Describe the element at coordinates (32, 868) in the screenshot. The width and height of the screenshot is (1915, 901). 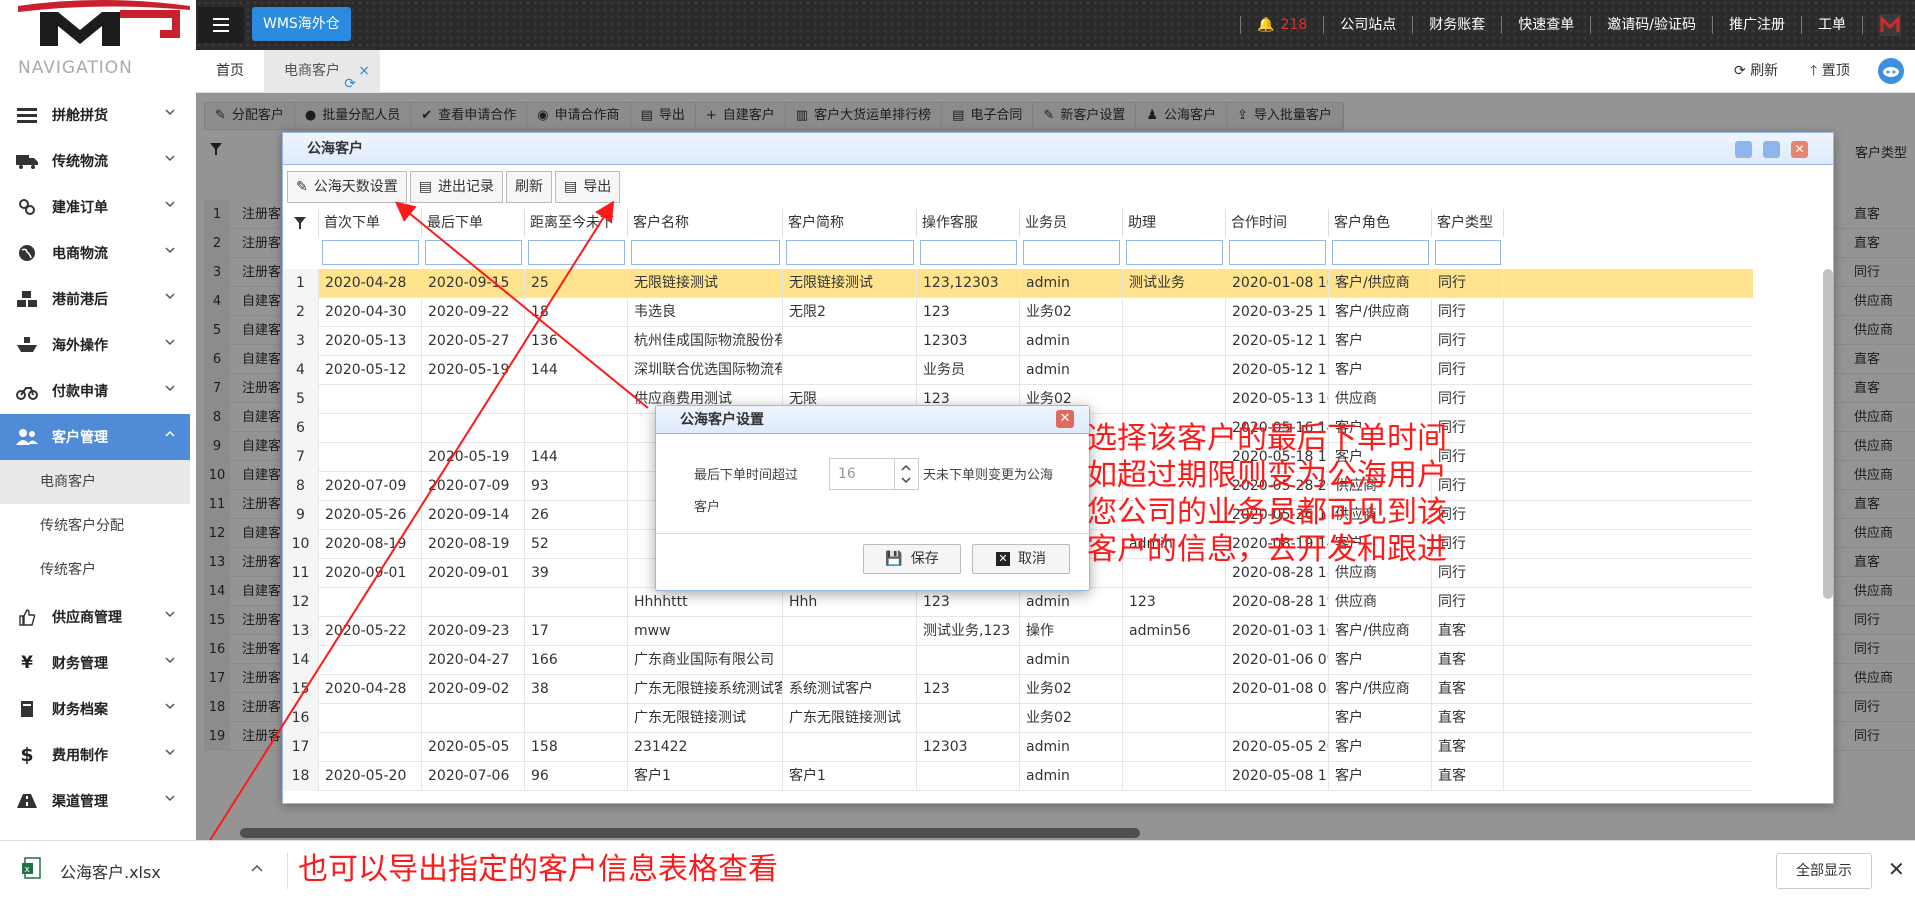
I see `excel-file-icon: x` at that location.